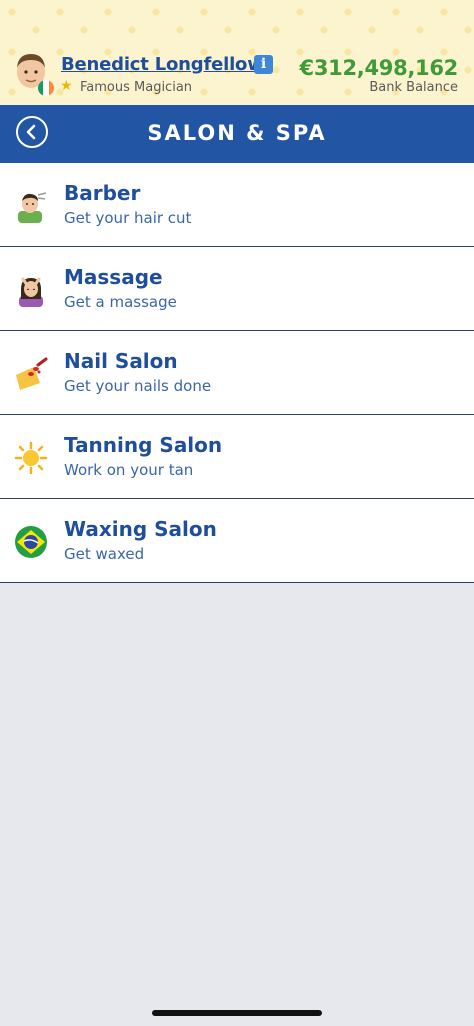 The width and height of the screenshot is (474, 1026). Describe the element at coordinates (162, 64) in the screenshot. I see `player-name-link: Benedict Longfellow` at that location.